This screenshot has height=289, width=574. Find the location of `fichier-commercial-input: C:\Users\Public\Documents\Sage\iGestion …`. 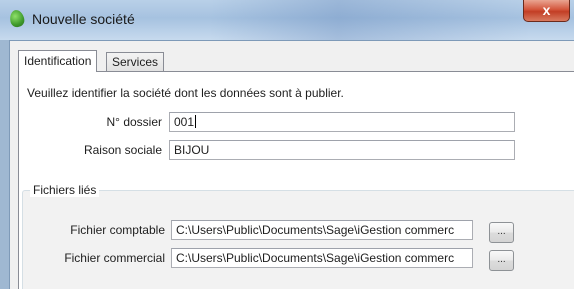

fichier-commercial-input: C:\Users\Public\Documents\Sage\iGestion … is located at coordinates (322, 258).